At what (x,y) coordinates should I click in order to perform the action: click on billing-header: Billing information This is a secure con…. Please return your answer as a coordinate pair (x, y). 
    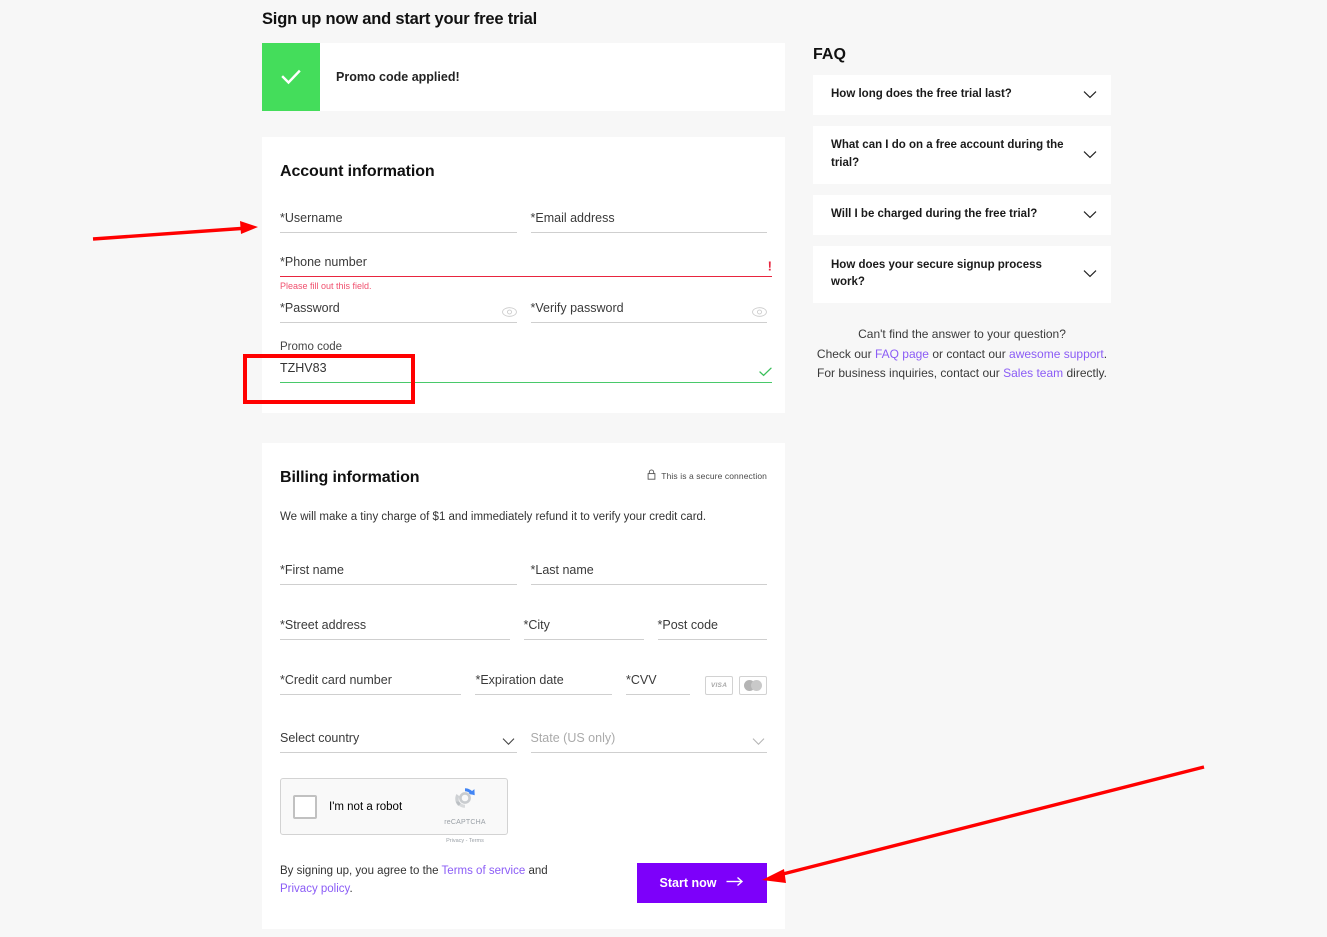
    Looking at the image, I should click on (523, 478).